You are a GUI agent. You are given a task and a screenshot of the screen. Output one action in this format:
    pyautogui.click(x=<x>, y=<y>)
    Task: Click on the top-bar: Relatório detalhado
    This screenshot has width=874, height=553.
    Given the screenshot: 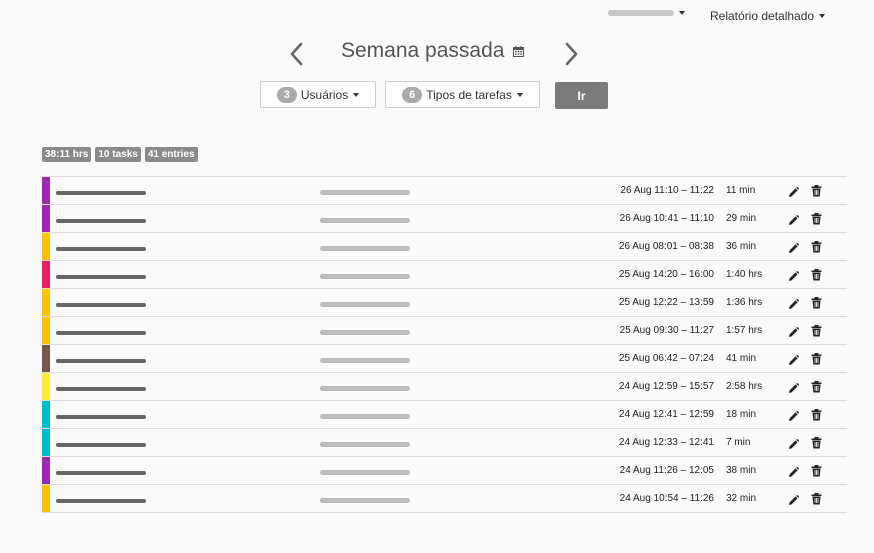 What is the action you would take?
    pyautogui.click(x=437, y=17)
    